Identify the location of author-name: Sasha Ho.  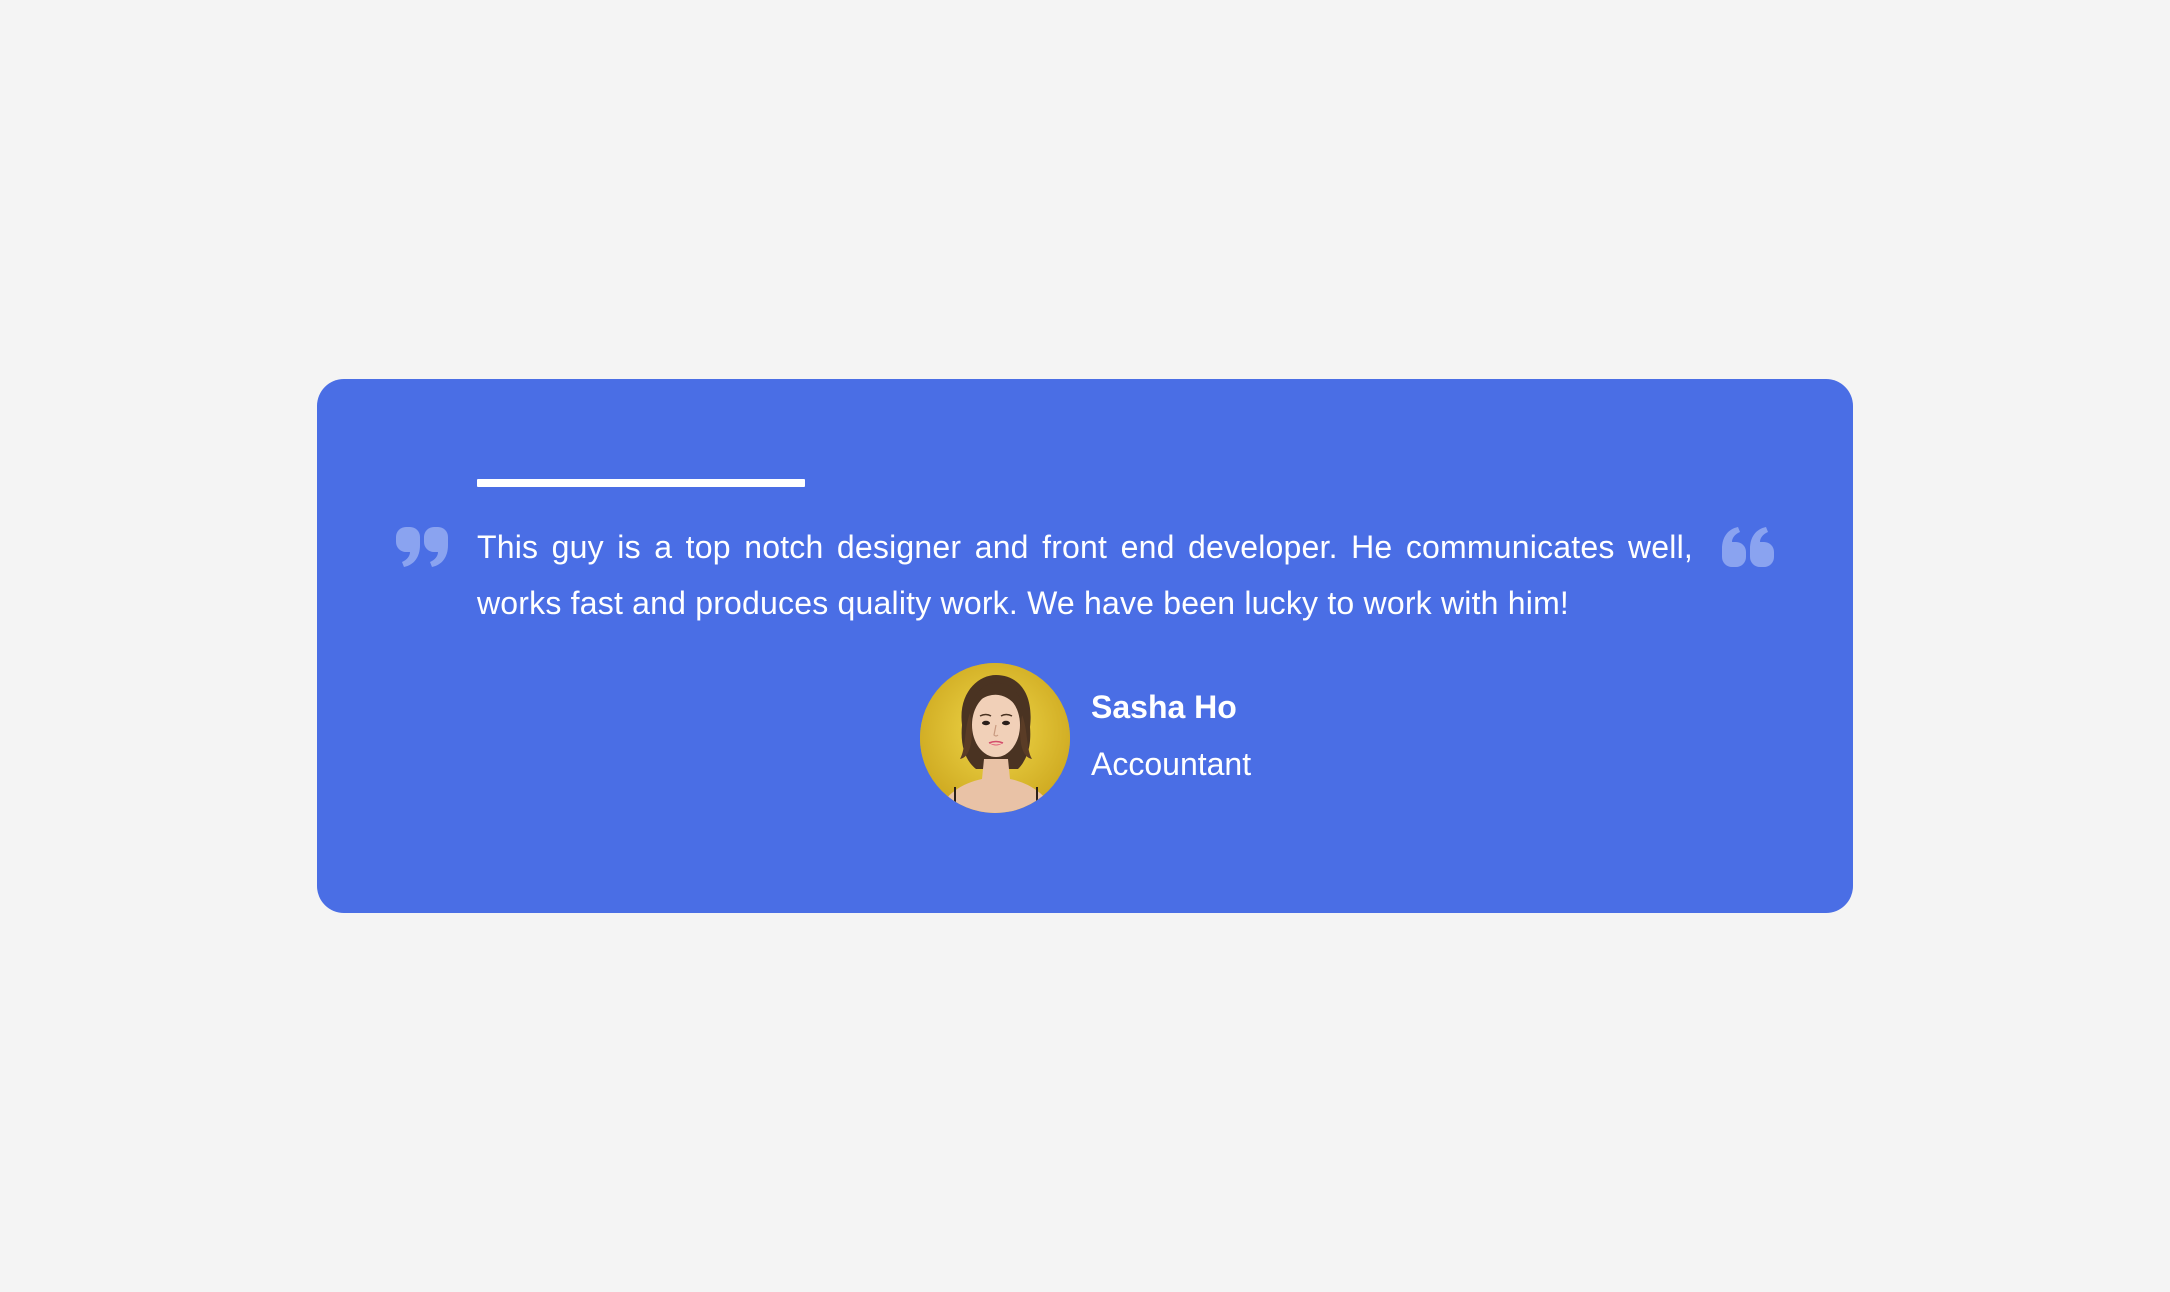
(1164, 706).